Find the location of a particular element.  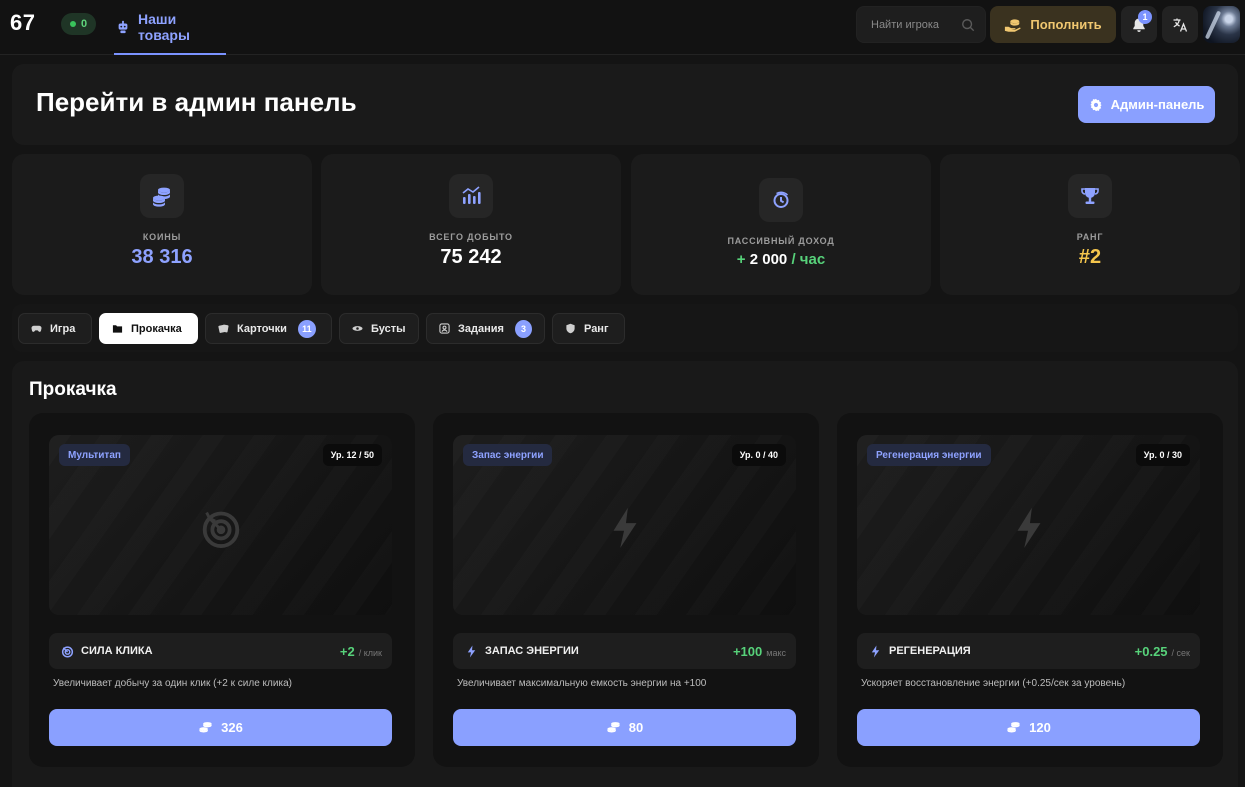

coins-value: 38 316 is located at coordinates (162, 257).